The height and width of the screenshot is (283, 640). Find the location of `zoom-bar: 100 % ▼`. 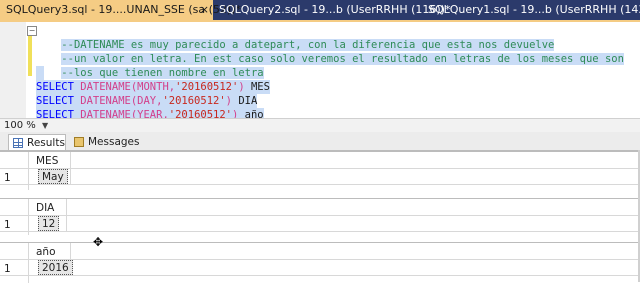

zoom-bar: 100 % ▼ is located at coordinates (320, 125).